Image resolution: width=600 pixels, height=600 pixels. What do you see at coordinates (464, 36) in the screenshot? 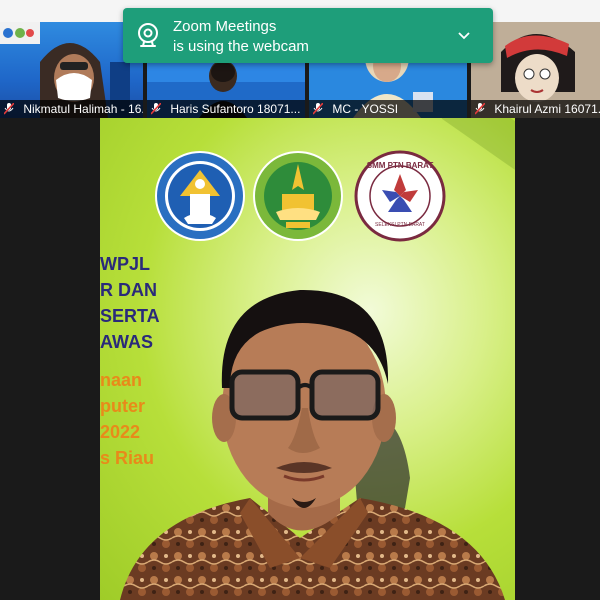
I see `chevron-down-icon` at bounding box center [464, 36].